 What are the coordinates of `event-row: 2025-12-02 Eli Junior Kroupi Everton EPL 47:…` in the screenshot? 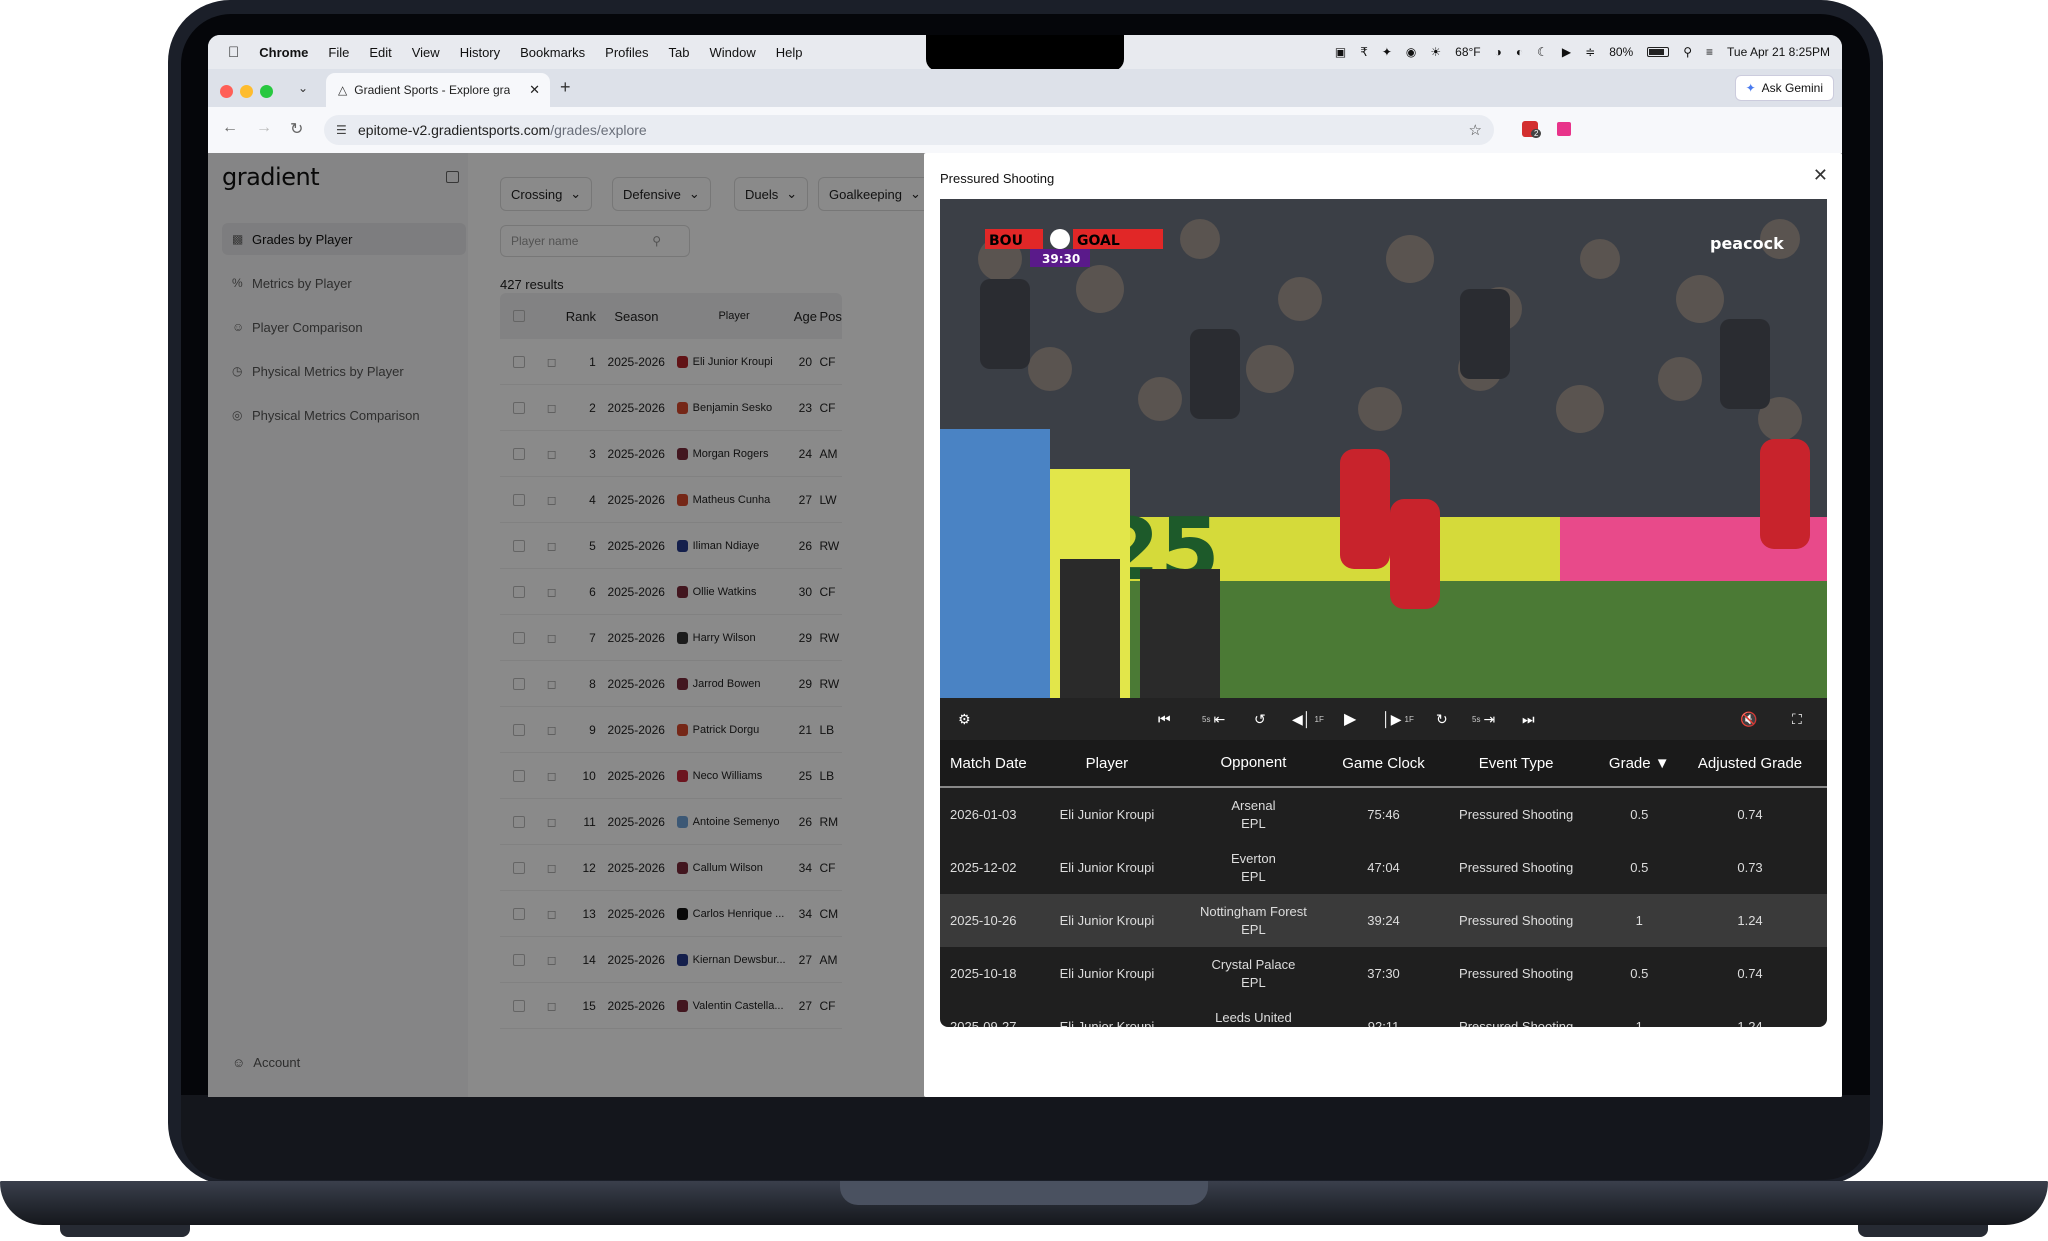 It's located at (1383, 867).